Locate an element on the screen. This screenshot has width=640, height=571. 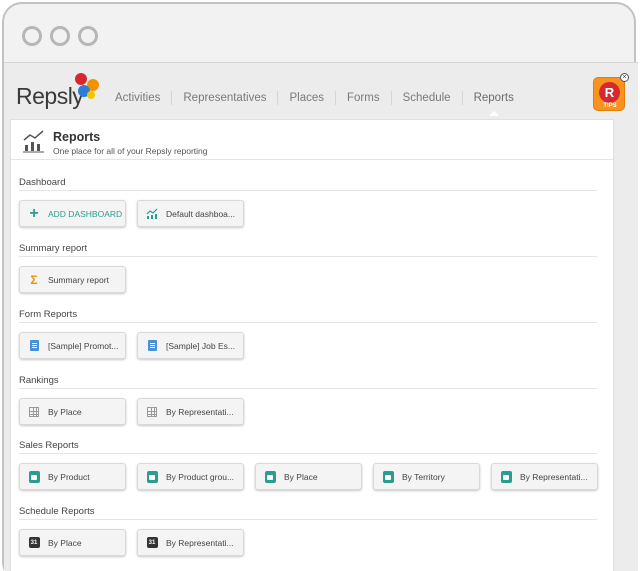
tips-close-icon: × is located at coordinates (624, 77).